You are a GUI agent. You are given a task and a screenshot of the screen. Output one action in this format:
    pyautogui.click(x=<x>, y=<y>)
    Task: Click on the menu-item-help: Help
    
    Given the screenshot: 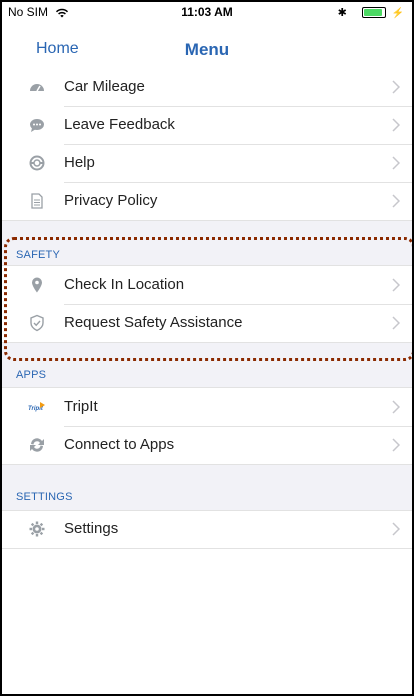 What is the action you would take?
    pyautogui.click(x=207, y=163)
    